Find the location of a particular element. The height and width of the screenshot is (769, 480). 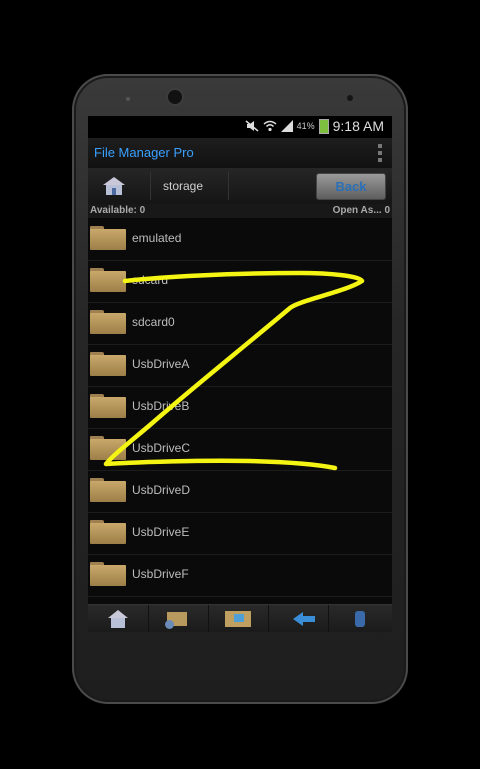

clock: 9:18 AM is located at coordinates (358, 126).